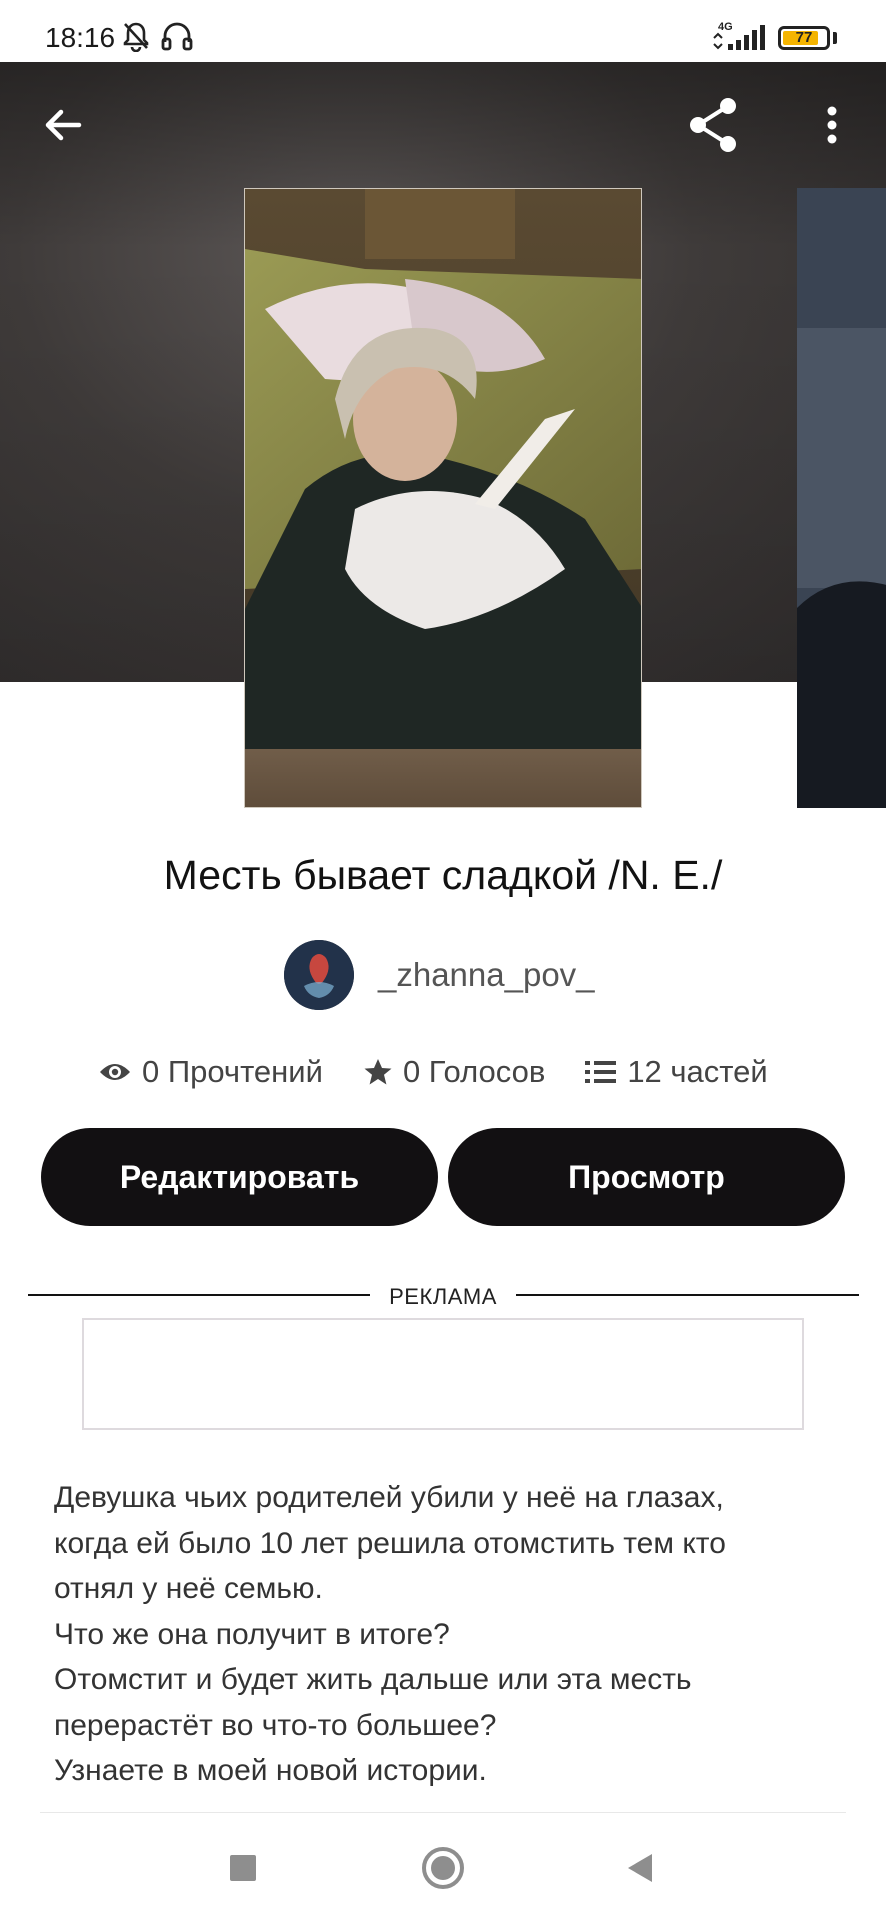 The height and width of the screenshot is (1920, 886). What do you see at coordinates (443, 1296) in the screenshot?
I see `ad-label: РЕКЛАМА` at bounding box center [443, 1296].